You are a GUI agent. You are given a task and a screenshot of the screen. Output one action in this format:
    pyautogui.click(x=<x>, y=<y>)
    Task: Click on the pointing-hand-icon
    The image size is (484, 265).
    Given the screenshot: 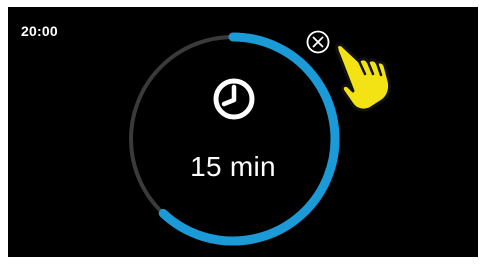 What is the action you would take?
    pyautogui.click(x=363, y=77)
    